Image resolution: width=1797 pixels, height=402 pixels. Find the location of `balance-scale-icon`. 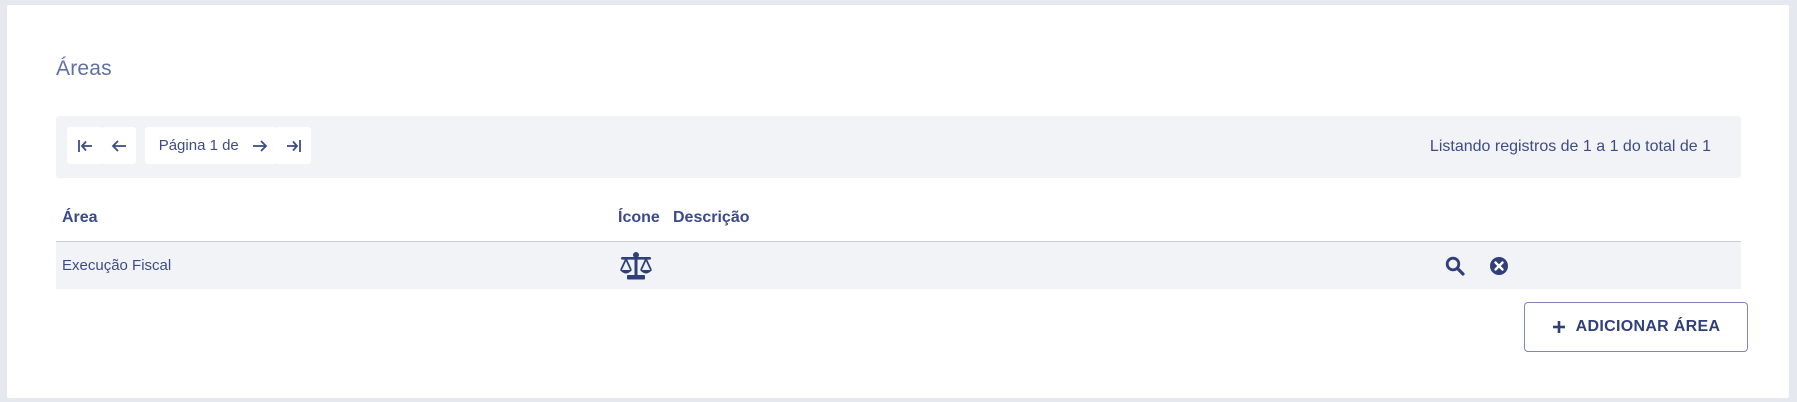

balance-scale-icon is located at coordinates (636, 265).